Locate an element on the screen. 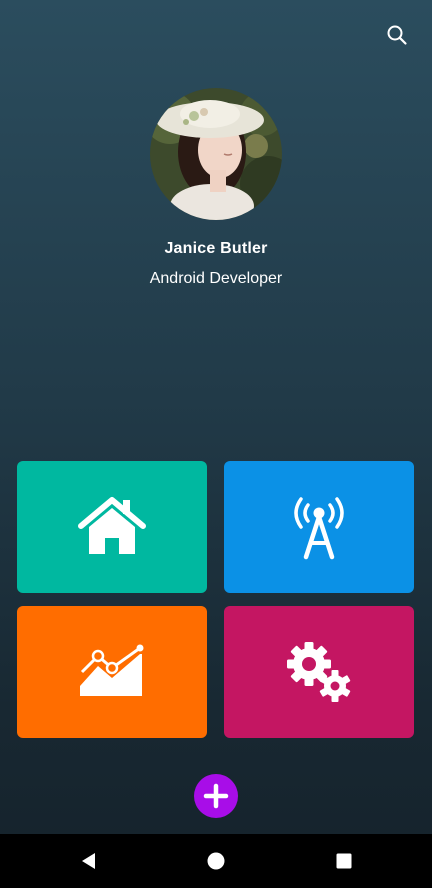 The height and width of the screenshot is (888, 432). profile-role: Android Developer is located at coordinates (216, 278).